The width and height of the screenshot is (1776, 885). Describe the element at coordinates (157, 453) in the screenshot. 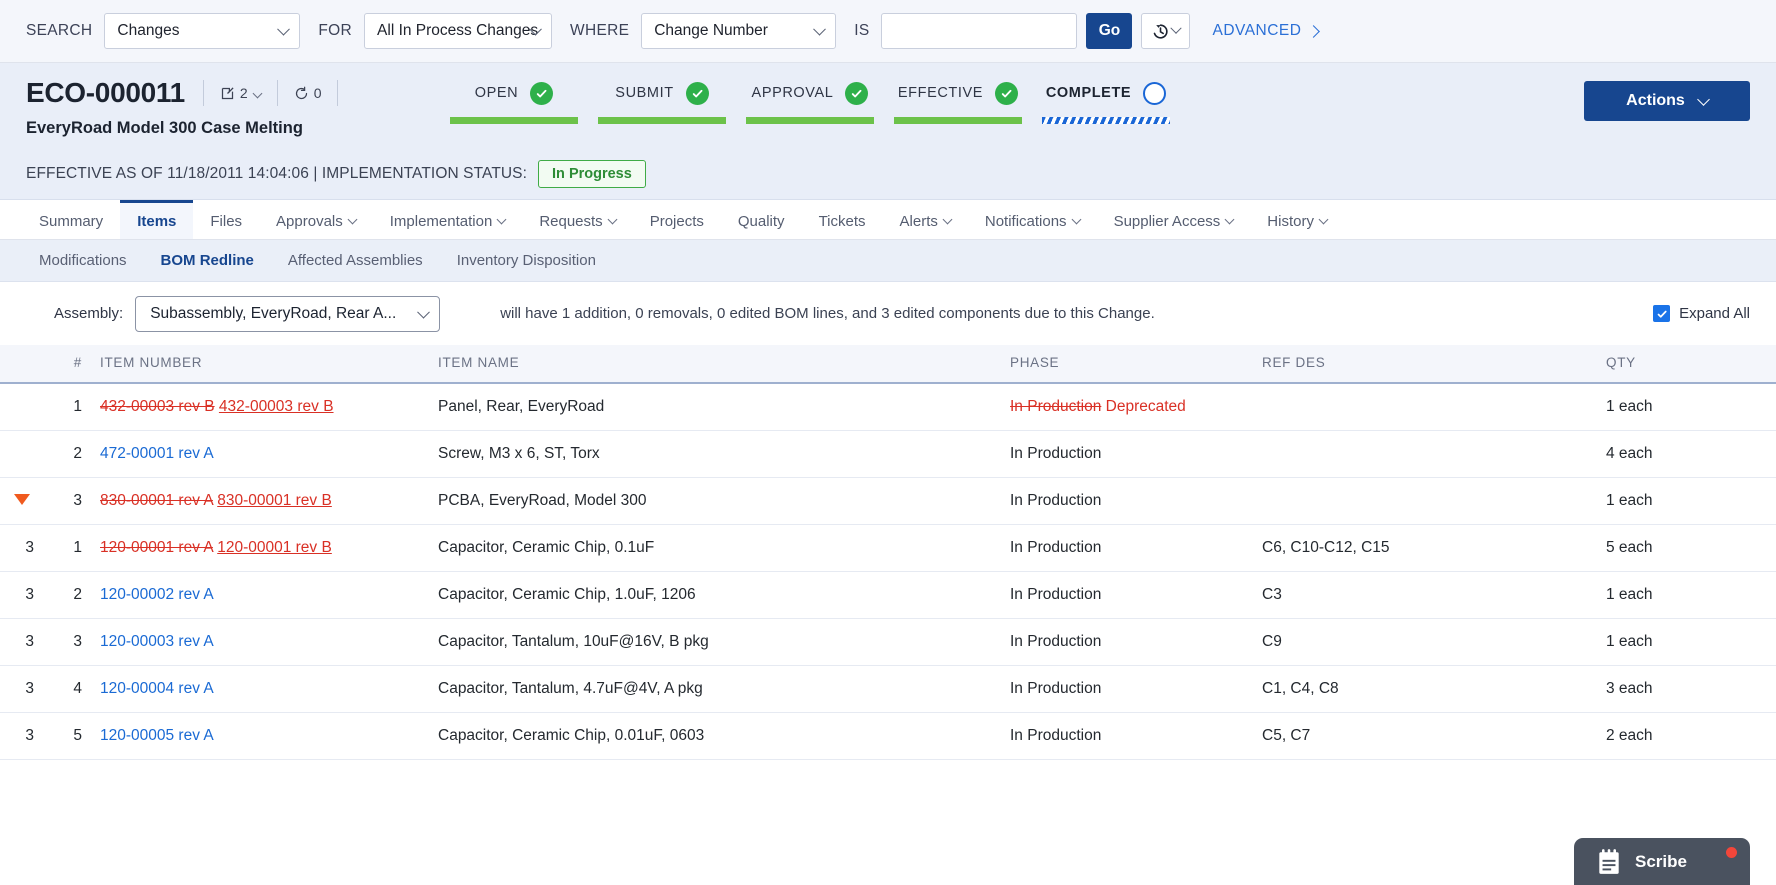

I see `item-number-link: 472-00001 rev A` at that location.